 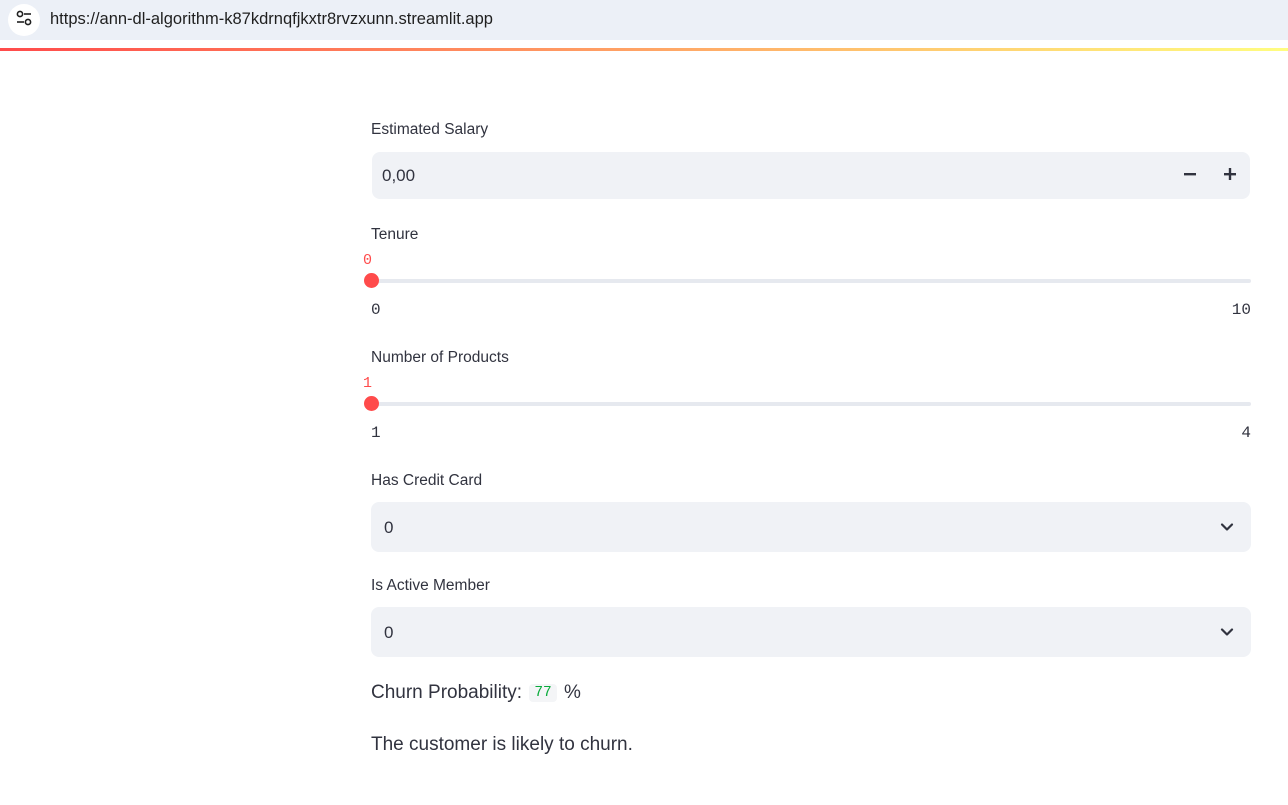 I want to click on tenure-current-value: 0, so click(x=368, y=260).